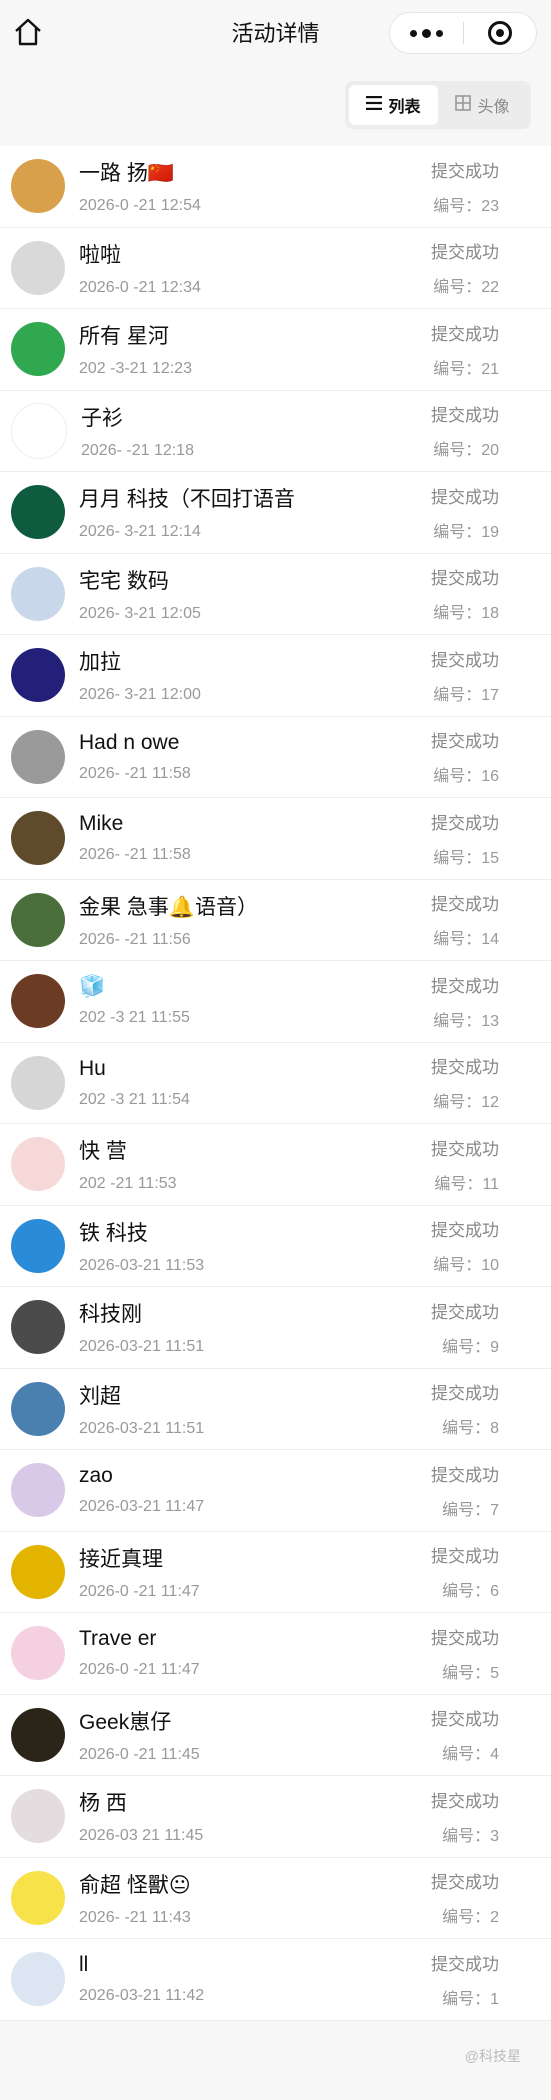 This screenshot has width=551, height=2100. Describe the element at coordinates (374, 105) in the screenshot. I see `list-icon` at that location.